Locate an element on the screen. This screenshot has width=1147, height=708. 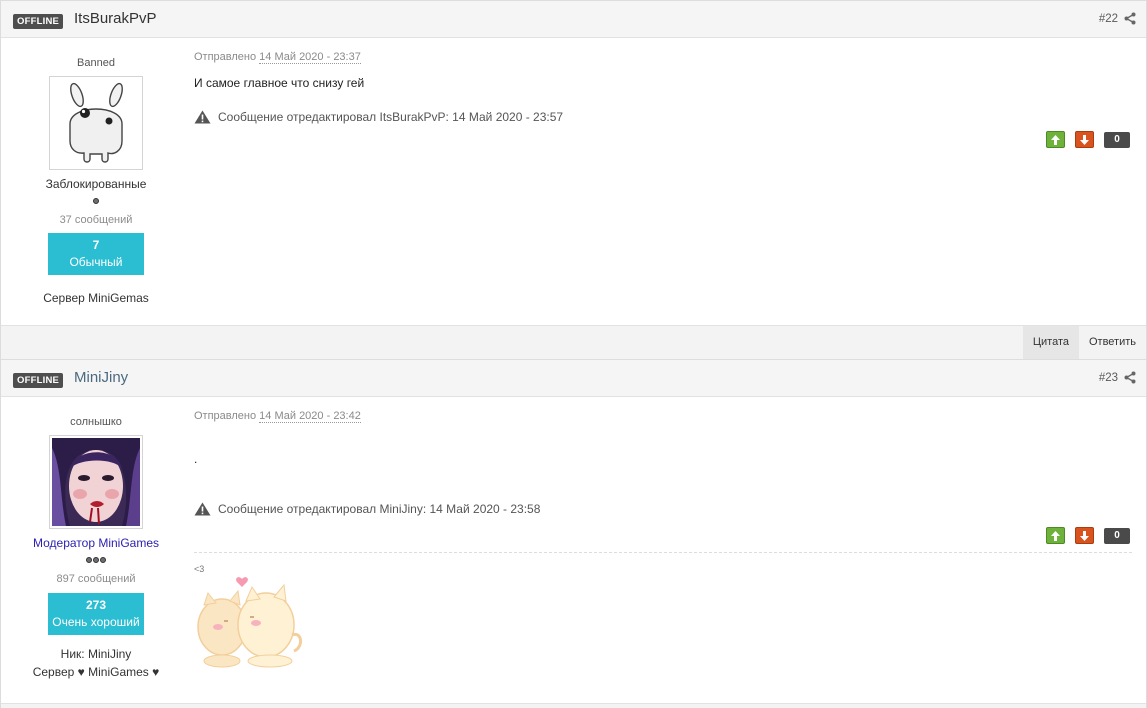
next-post-edge is located at coordinates (573, 705).